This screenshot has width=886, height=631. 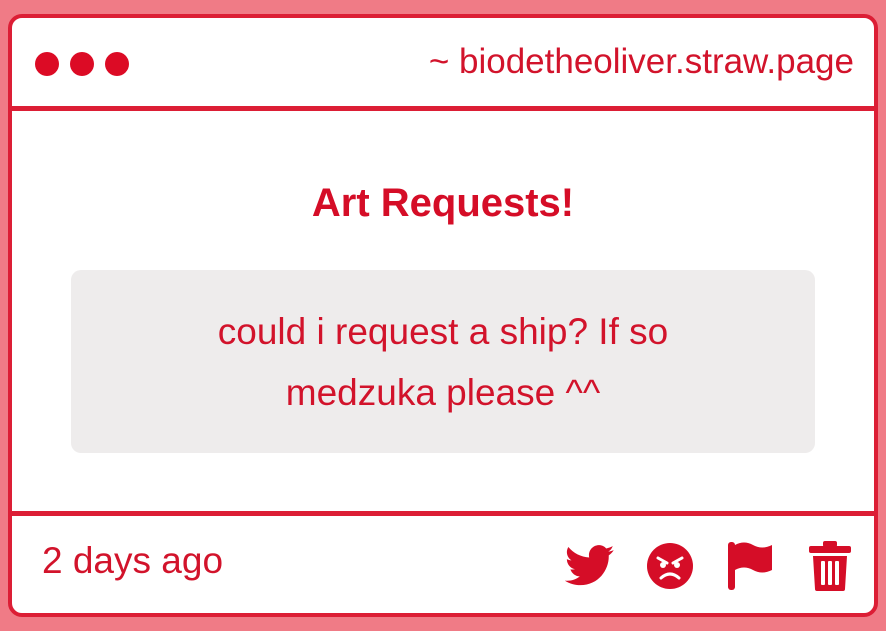 I want to click on react-angry-button, so click(x=670, y=566).